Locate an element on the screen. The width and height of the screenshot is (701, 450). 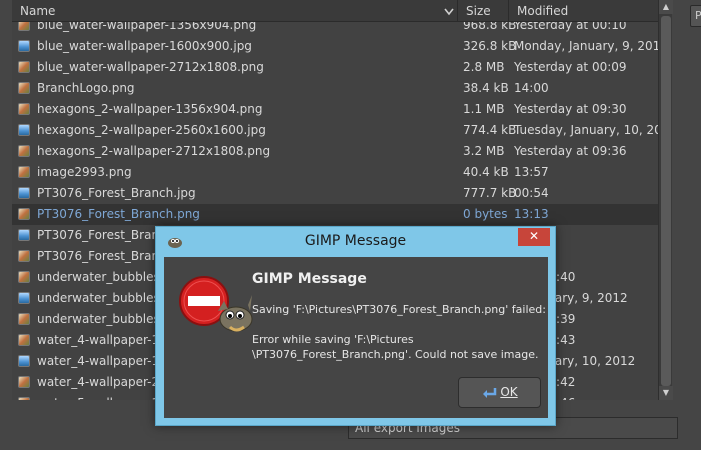
scrollbar-thumb is located at coordinates (666, 201).